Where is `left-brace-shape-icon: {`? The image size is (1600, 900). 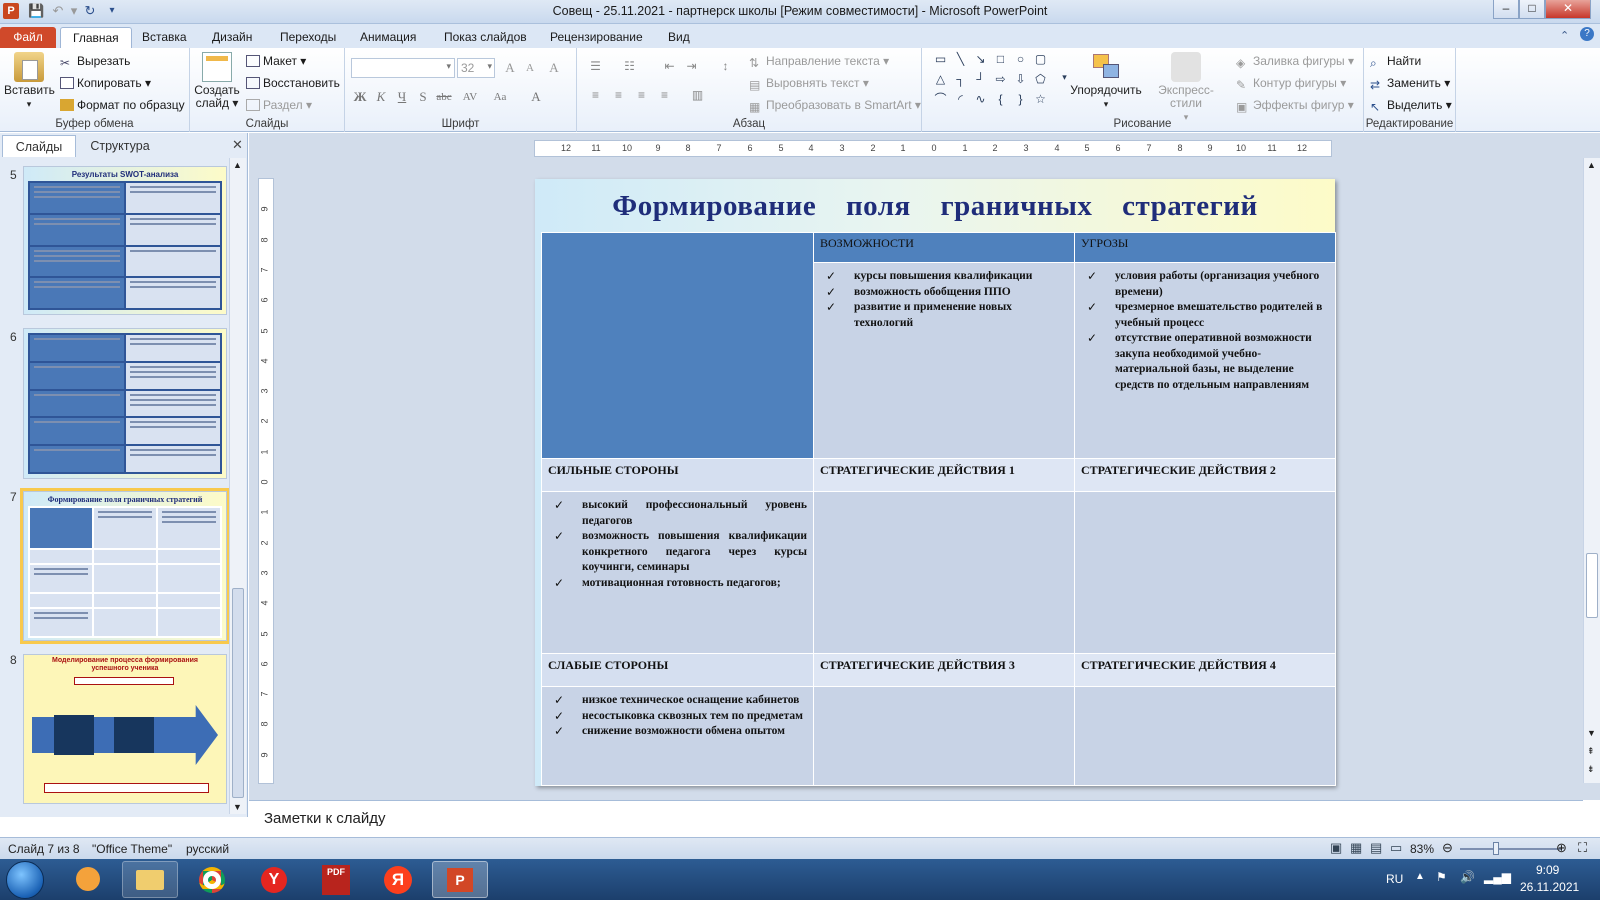
left-brace-shape-icon: { is located at coordinates (1000, 99).